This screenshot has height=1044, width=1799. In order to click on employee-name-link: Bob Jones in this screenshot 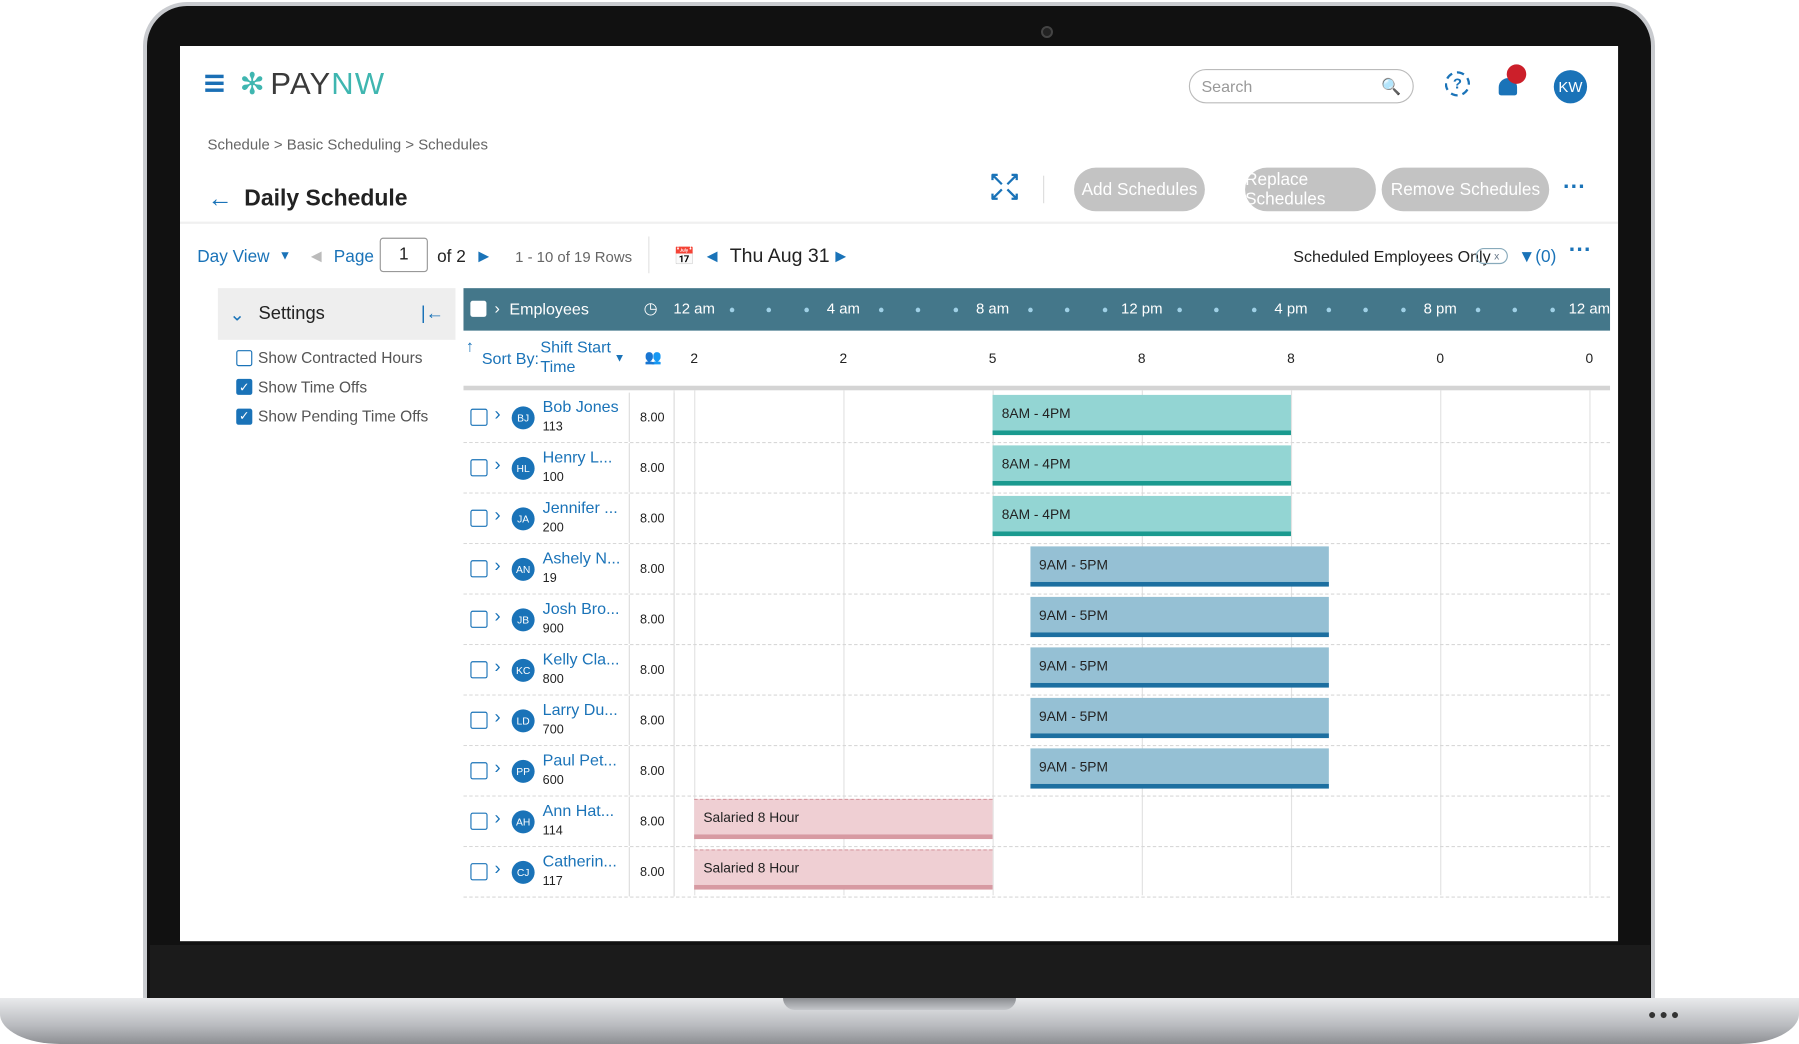, I will do `click(581, 406)`.